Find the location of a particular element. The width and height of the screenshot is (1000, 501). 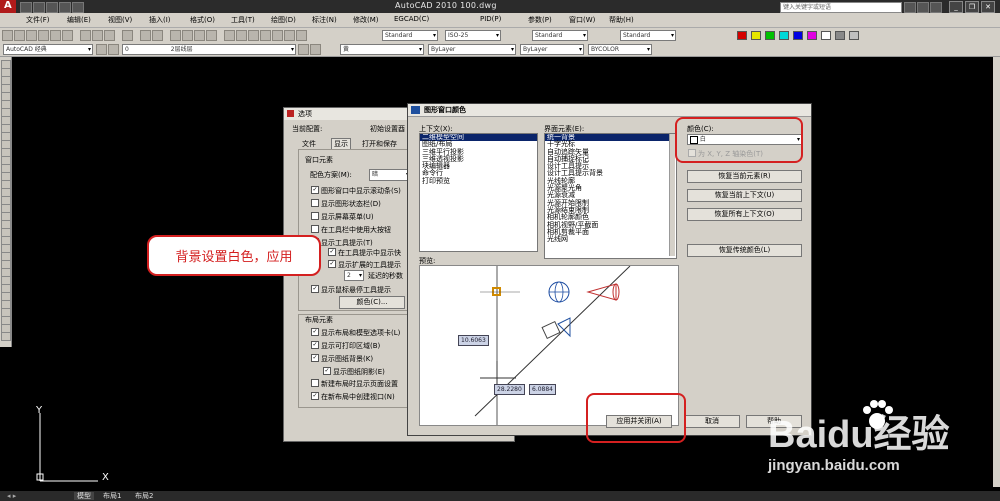

menu-insert: 插入(I) is located at coordinates (160, 20).